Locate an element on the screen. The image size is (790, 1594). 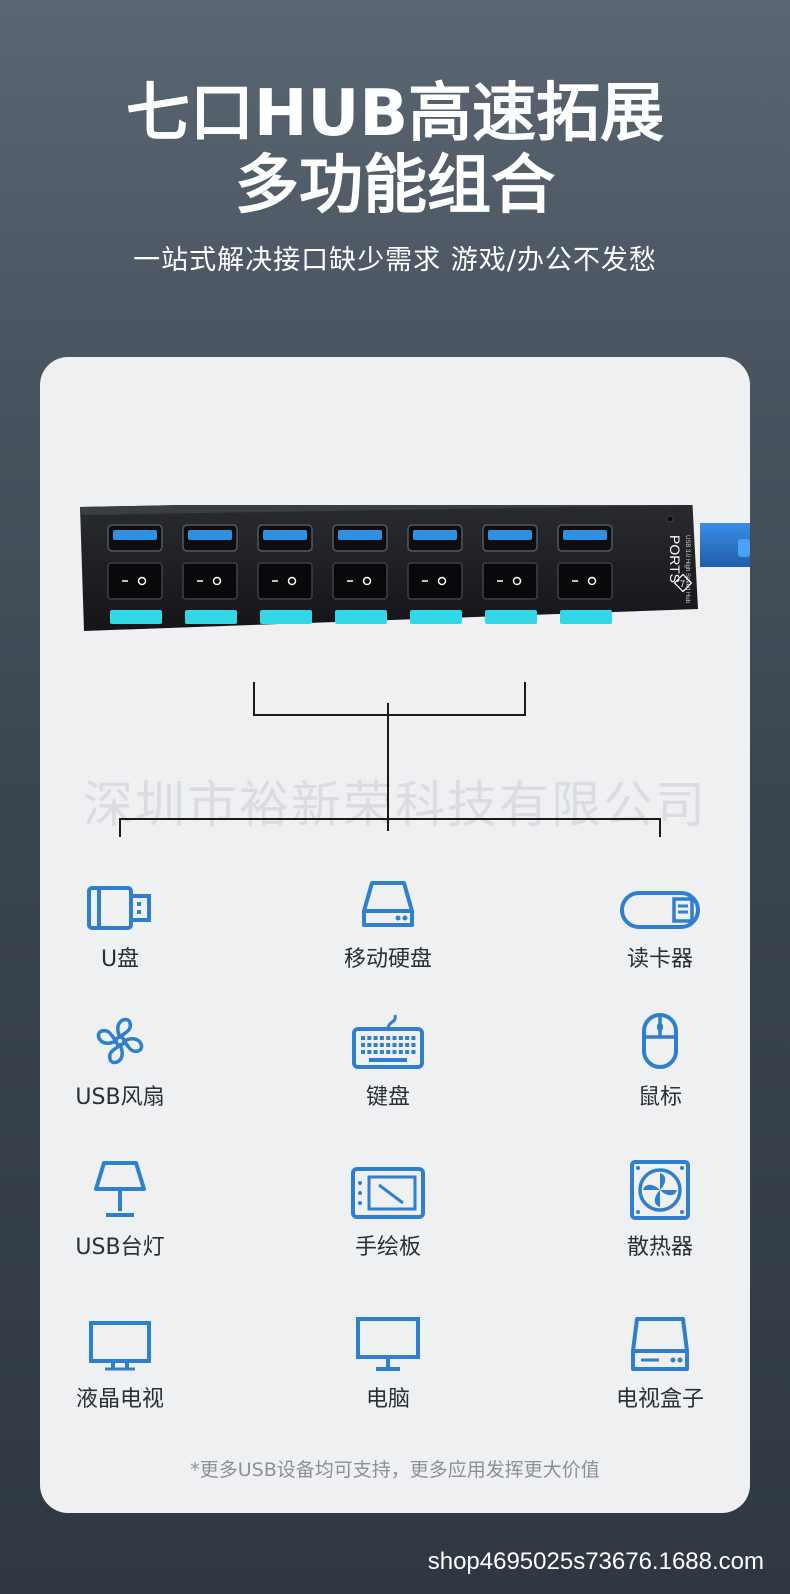
card-reader-icon is located at coordinates (655, 901).